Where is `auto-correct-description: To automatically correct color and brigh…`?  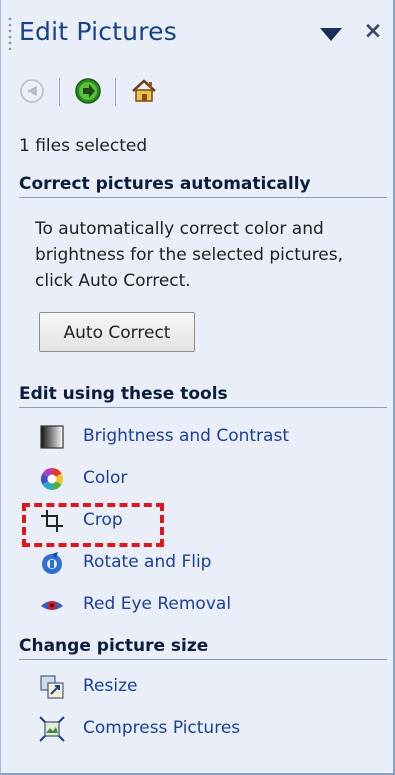
auto-correct-description: To automatically correct color and brigh… is located at coordinates (189, 255).